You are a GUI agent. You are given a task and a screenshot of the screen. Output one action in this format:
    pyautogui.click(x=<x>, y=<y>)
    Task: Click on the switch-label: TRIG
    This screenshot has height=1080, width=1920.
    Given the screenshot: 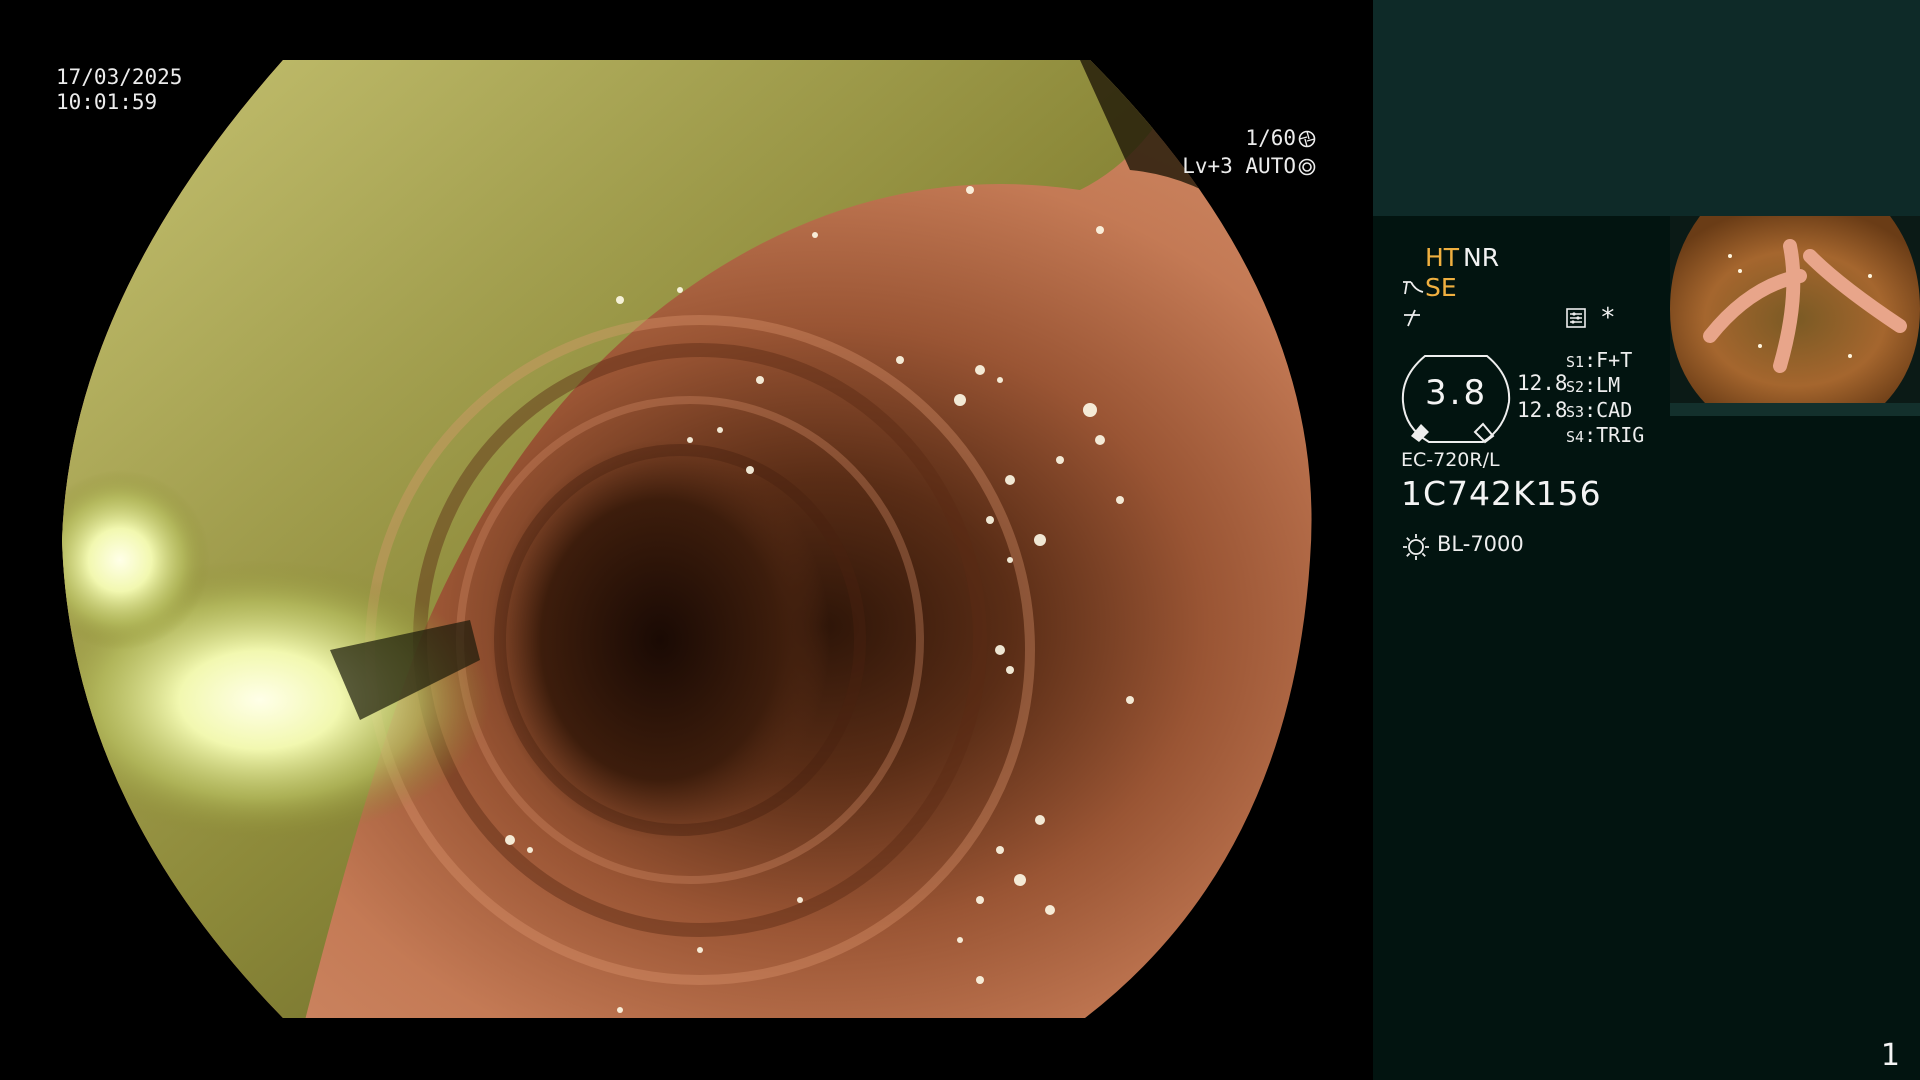 What is the action you would take?
    pyautogui.click(x=1620, y=435)
    